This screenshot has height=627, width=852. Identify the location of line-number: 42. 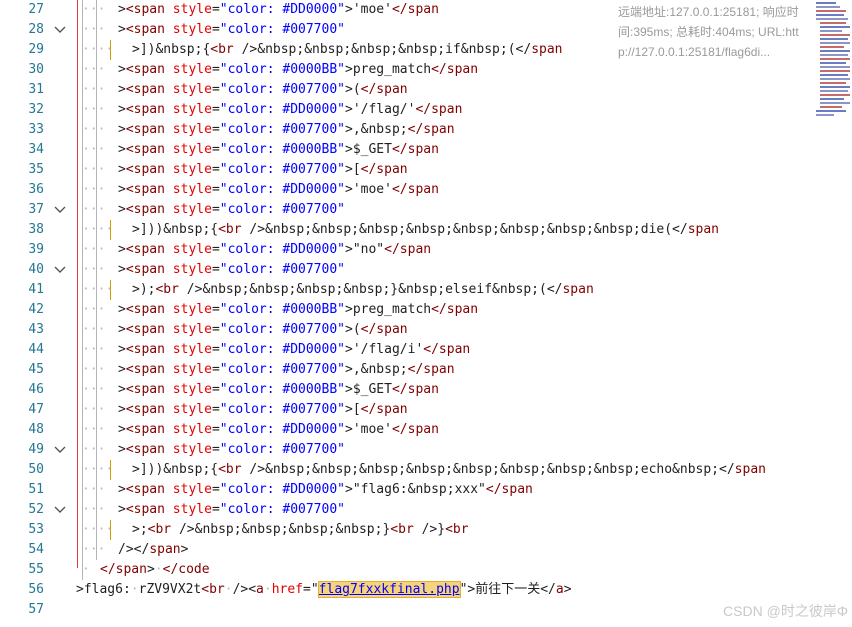
(36, 309).